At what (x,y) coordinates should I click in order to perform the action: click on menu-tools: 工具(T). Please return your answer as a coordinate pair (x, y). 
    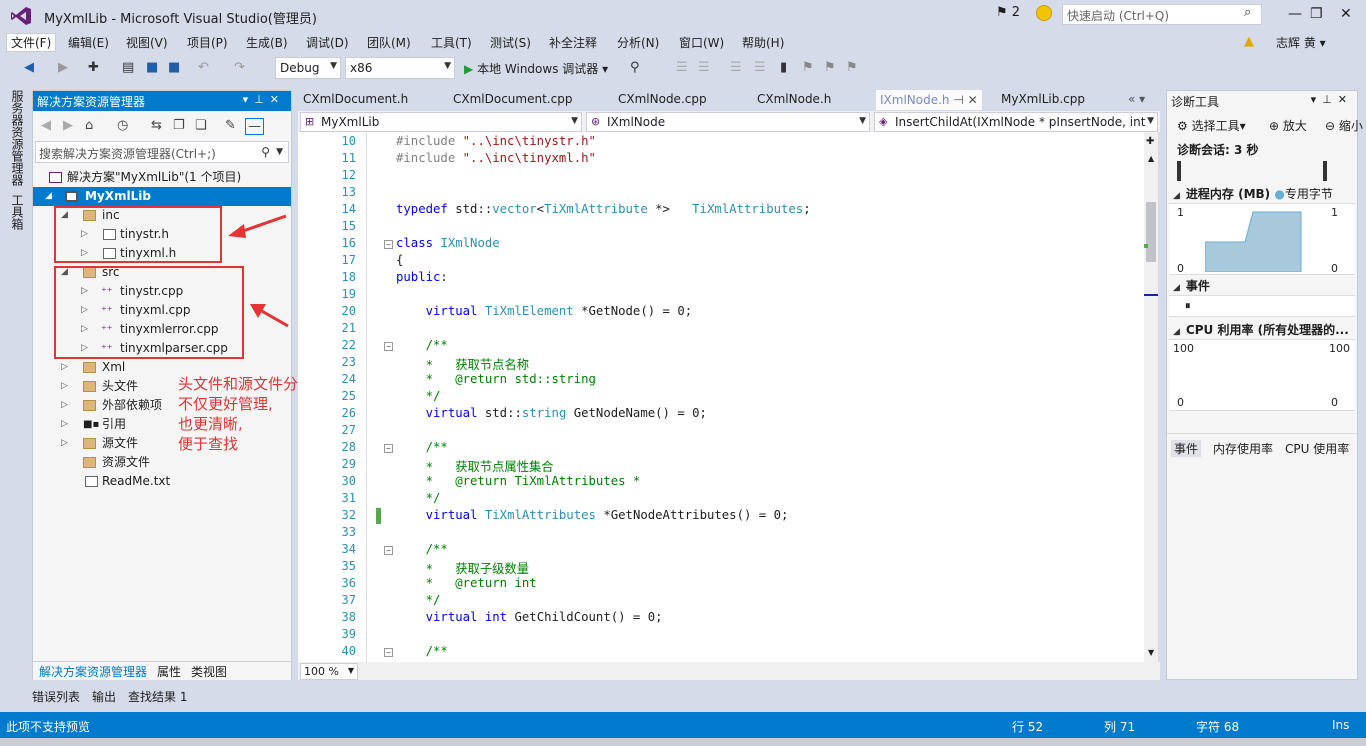
    Looking at the image, I should click on (451, 42).